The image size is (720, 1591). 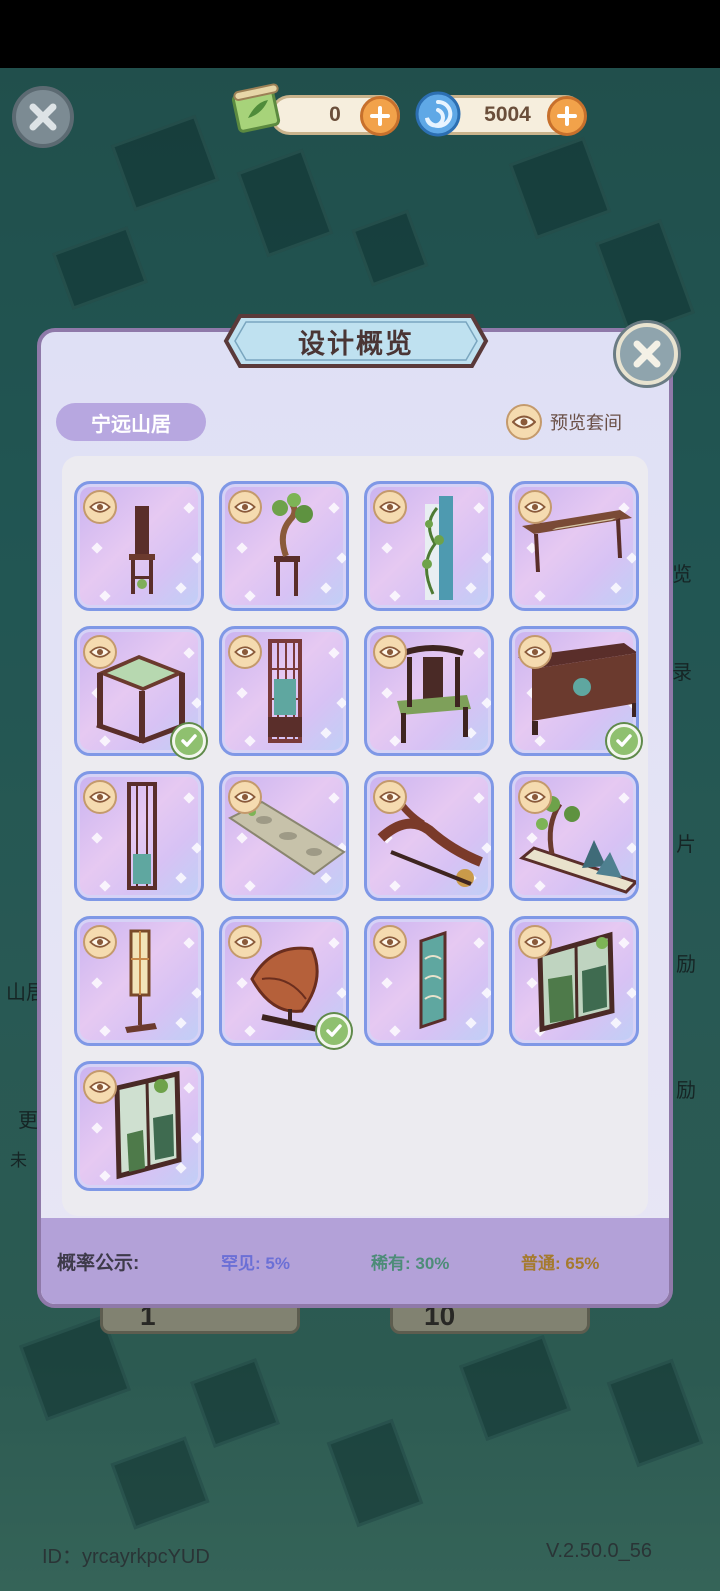 What do you see at coordinates (256, 108) in the screenshot?
I see `scroll-icon` at bounding box center [256, 108].